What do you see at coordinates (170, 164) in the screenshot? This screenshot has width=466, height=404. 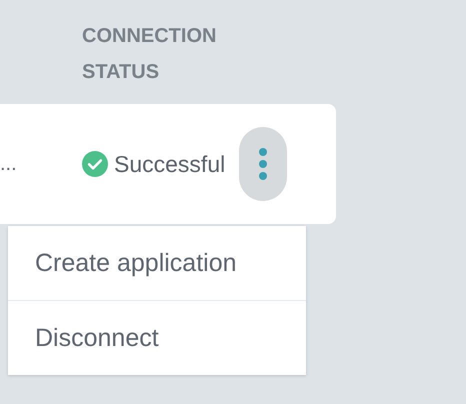 I see `status-label: Successful` at bounding box center [170, 164].